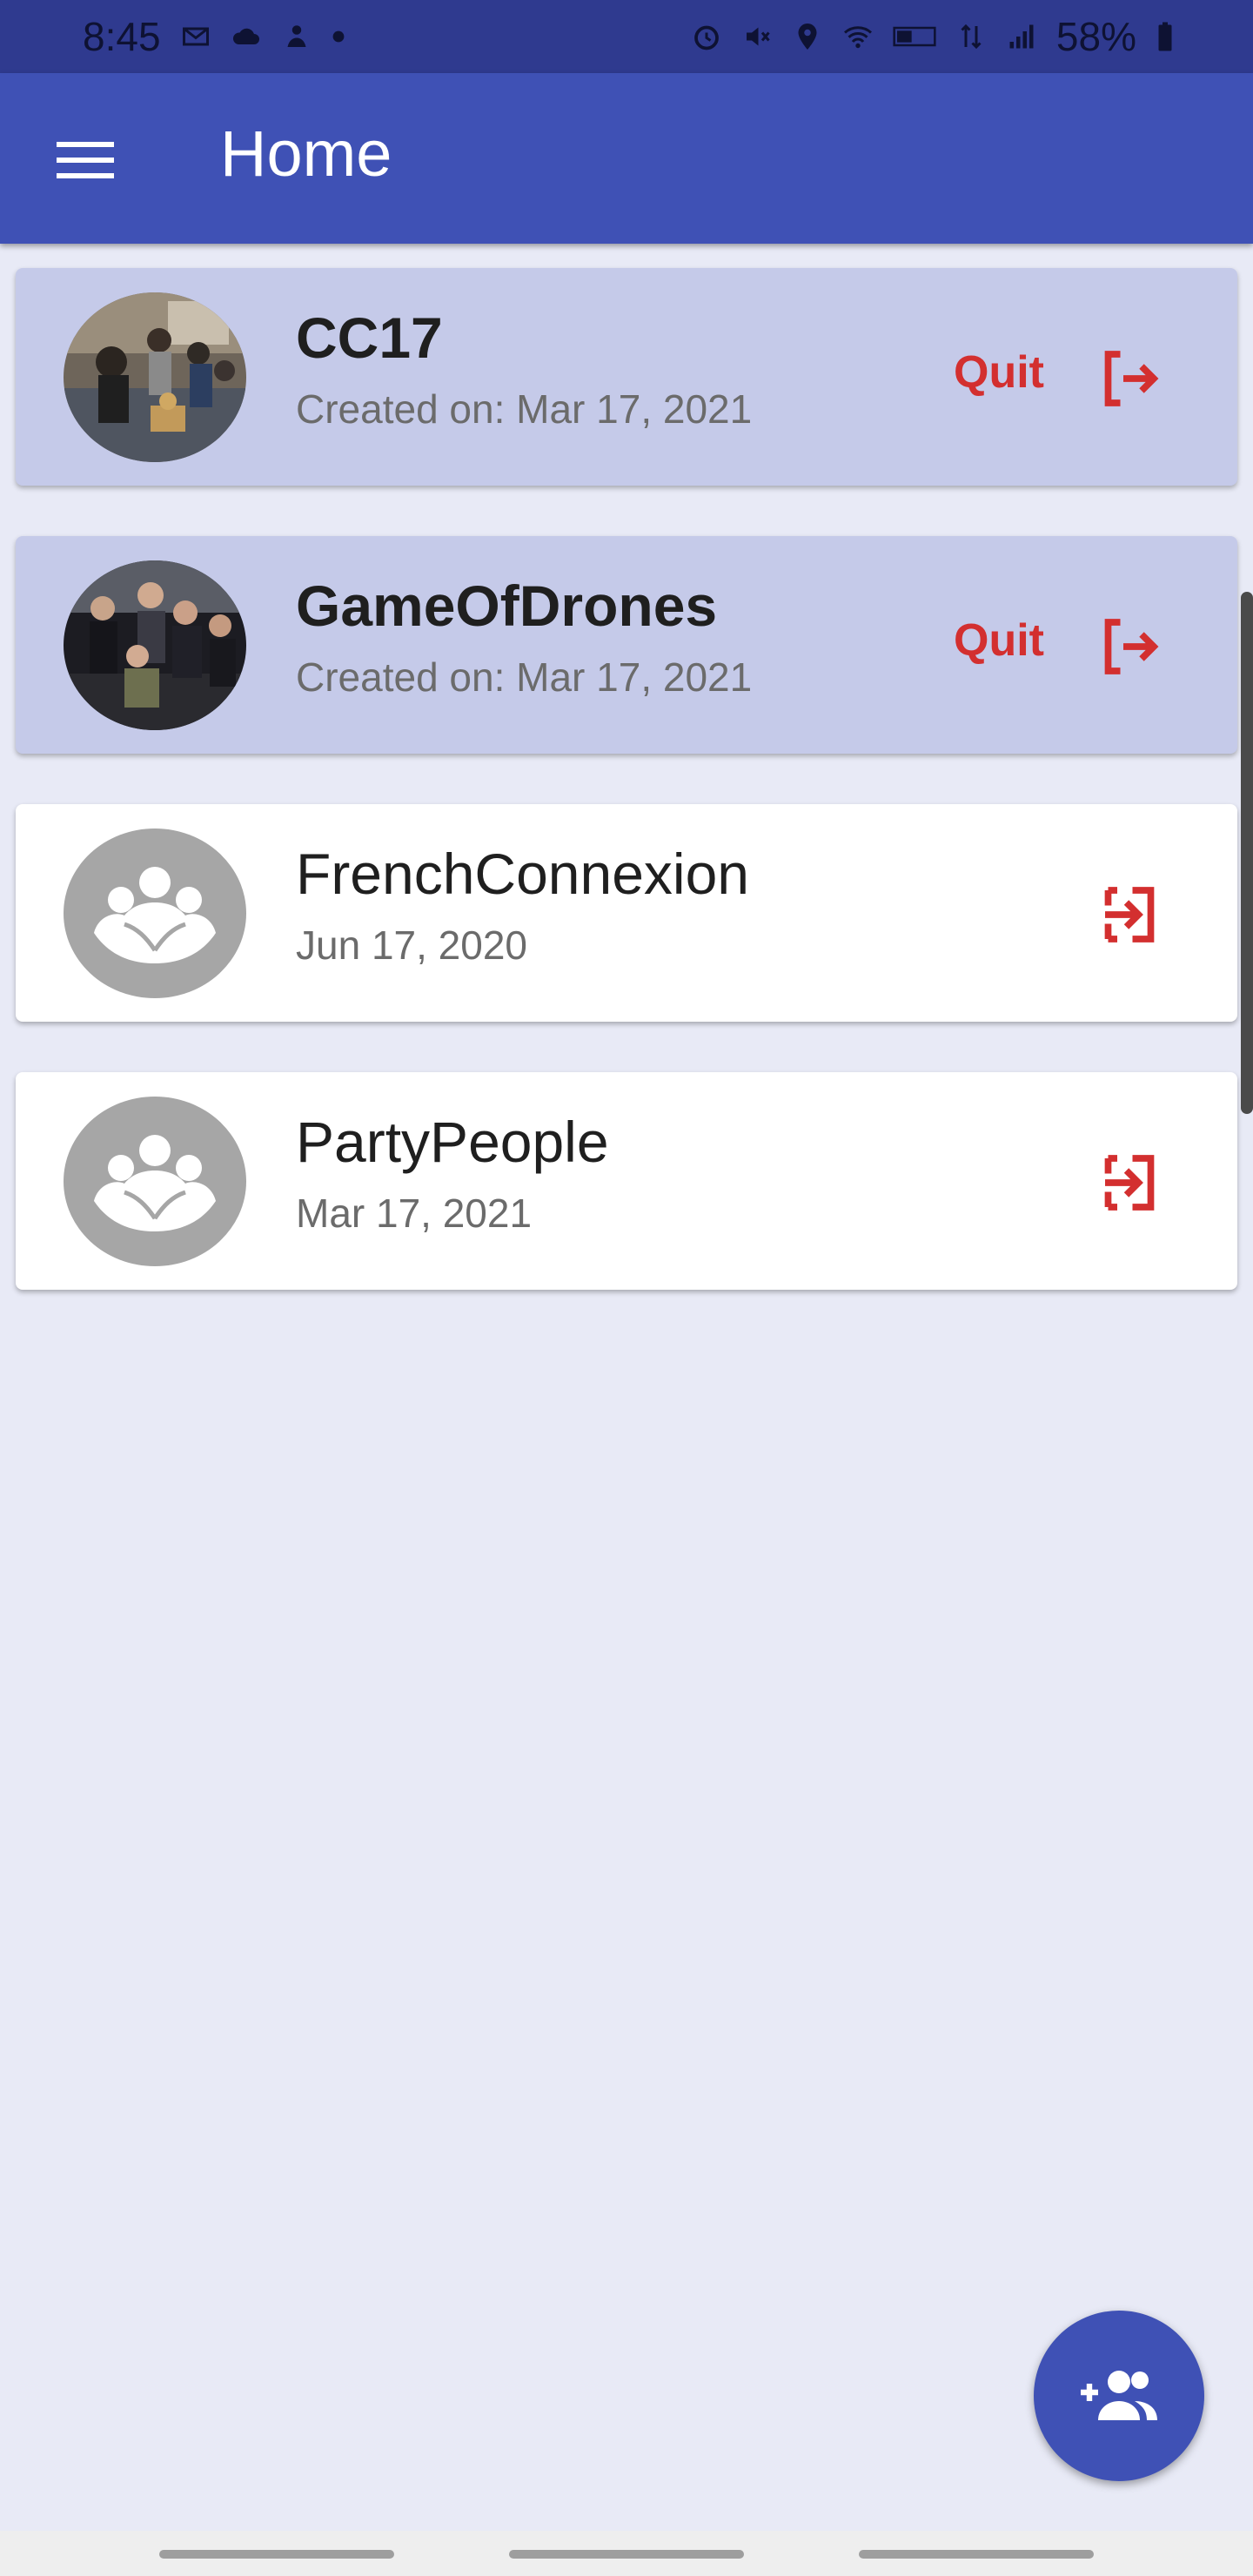  I want to click on wifi-icon, so click(858, 37).